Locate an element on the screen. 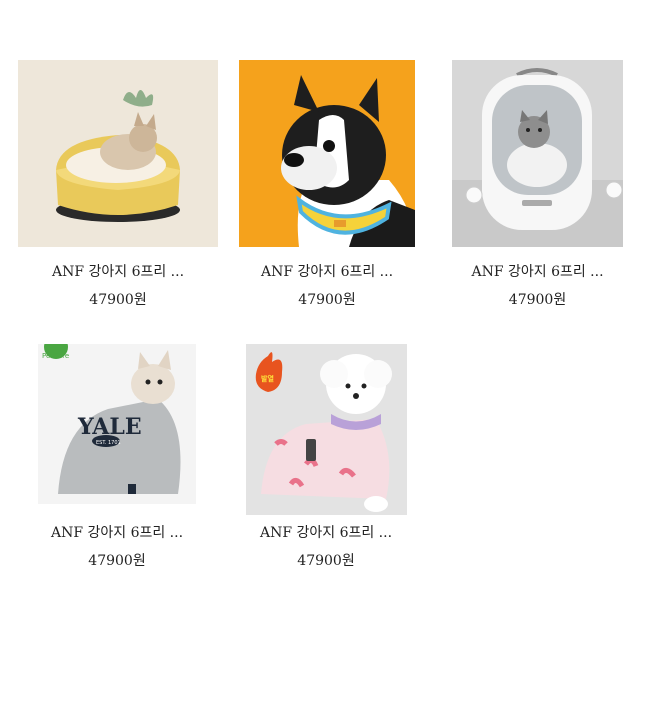 The height and width of the screenshot is (703, 652). product-card: 발열 ANF 강아지 6프리 ... 47900원 is located at coordinates (326, 457).